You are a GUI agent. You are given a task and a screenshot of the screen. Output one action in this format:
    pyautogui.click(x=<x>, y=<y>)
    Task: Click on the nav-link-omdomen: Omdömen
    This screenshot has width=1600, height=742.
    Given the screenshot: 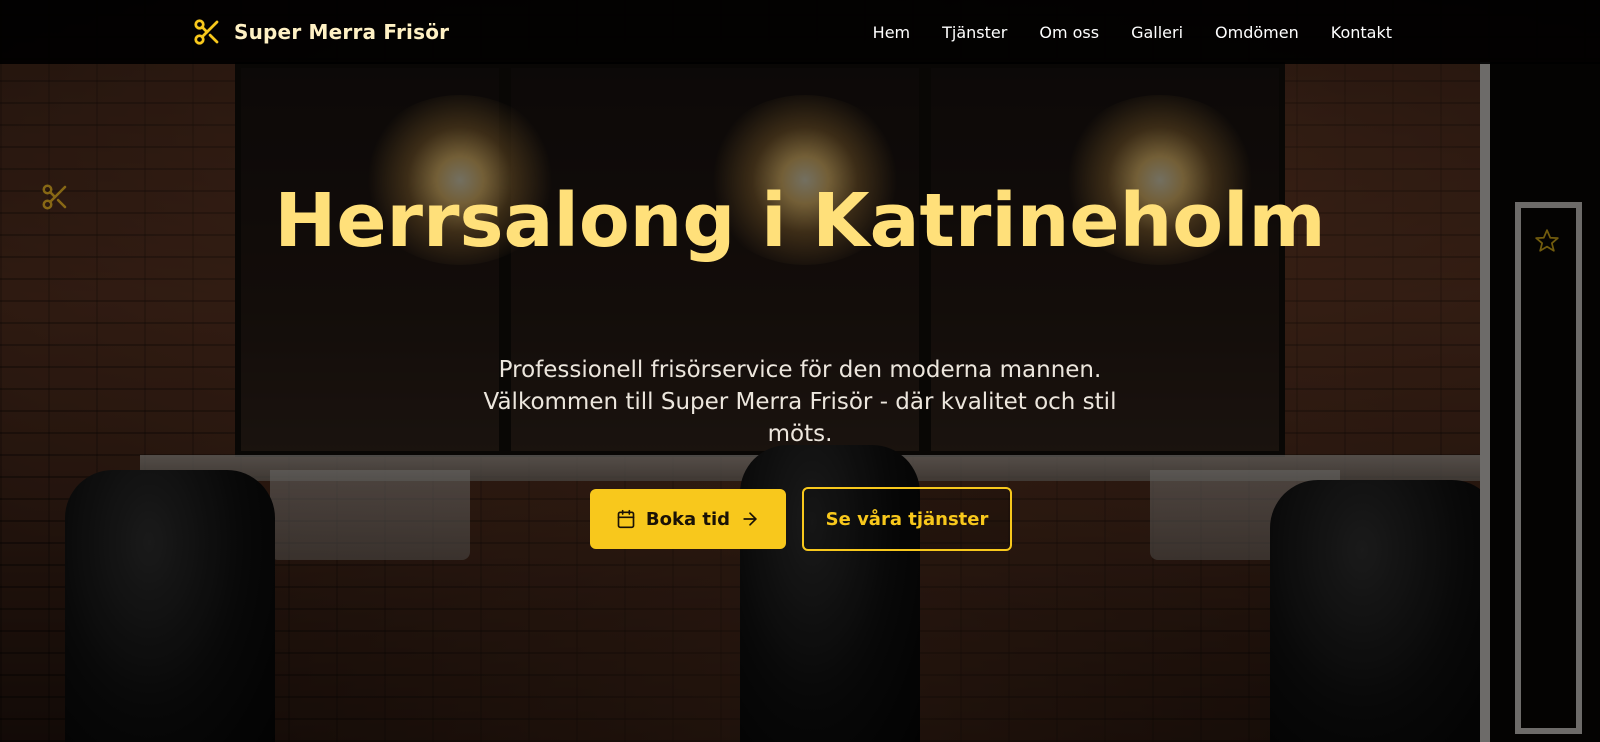 What is the action you would take?
    pyautogui.click(x=1257, y=32)
    